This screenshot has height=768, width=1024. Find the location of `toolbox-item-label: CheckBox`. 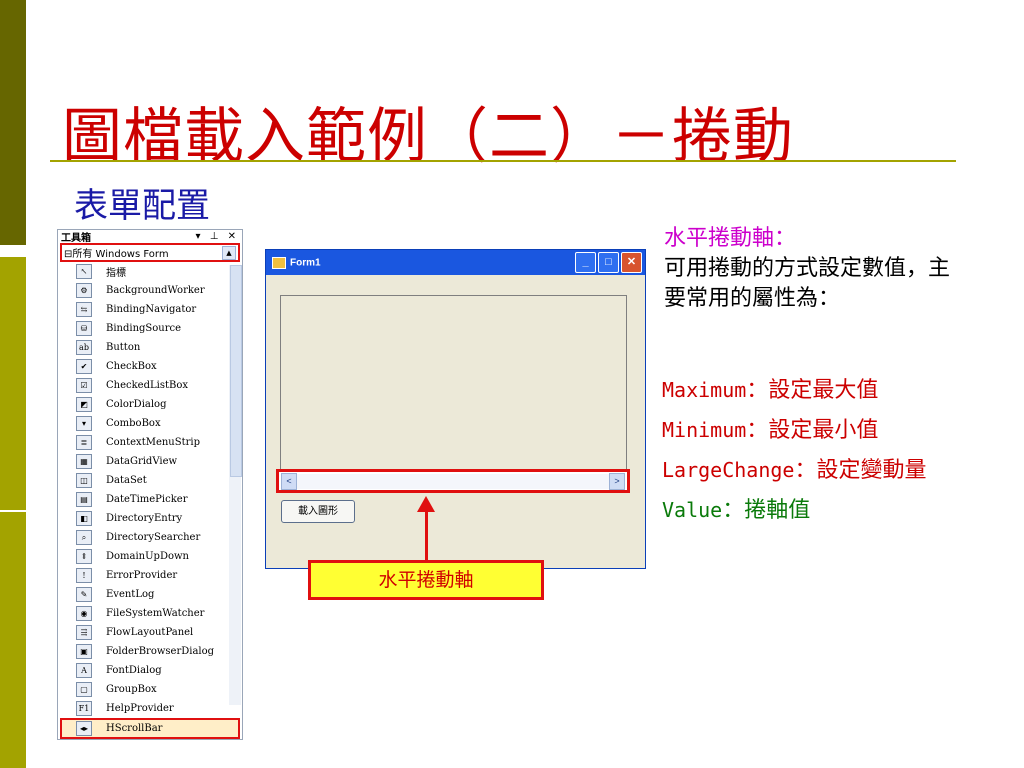

toolbox-item-label: CheckBox is located at coordinates (131, 366).